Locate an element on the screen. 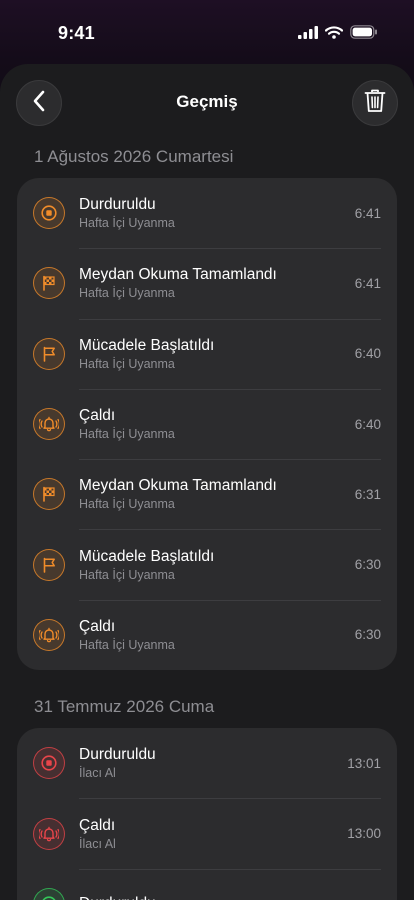 This screenshot has width=414, height=900. entry-text: Durduruldu Hafta İçi Uyanma is located at coordinates (217, 213).